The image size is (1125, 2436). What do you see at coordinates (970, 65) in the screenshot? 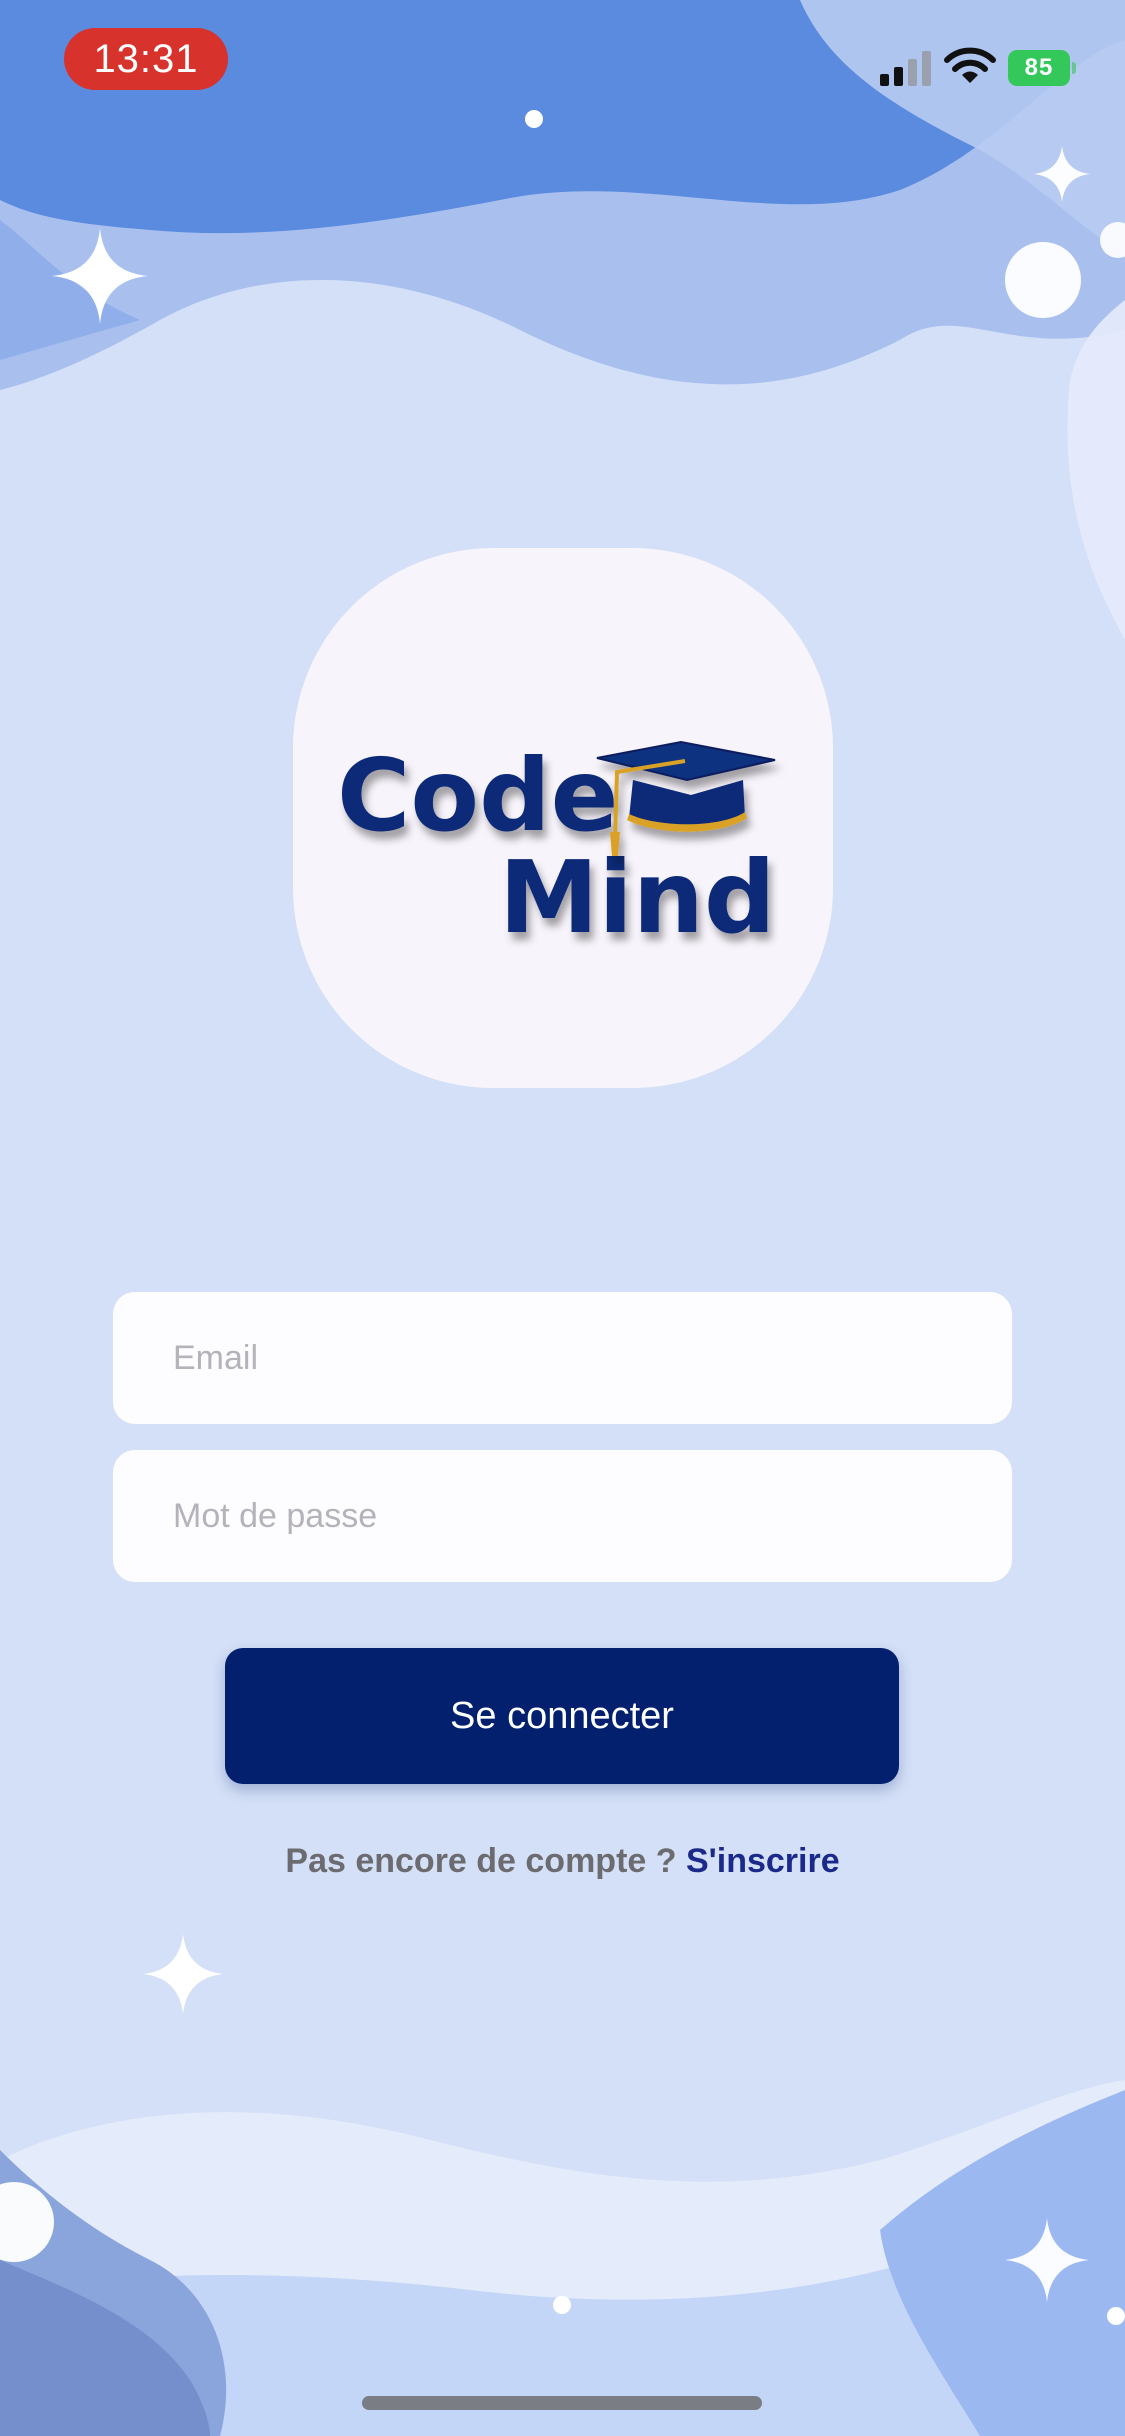
I see `wifi-icon` at bounding box center [970, 65].